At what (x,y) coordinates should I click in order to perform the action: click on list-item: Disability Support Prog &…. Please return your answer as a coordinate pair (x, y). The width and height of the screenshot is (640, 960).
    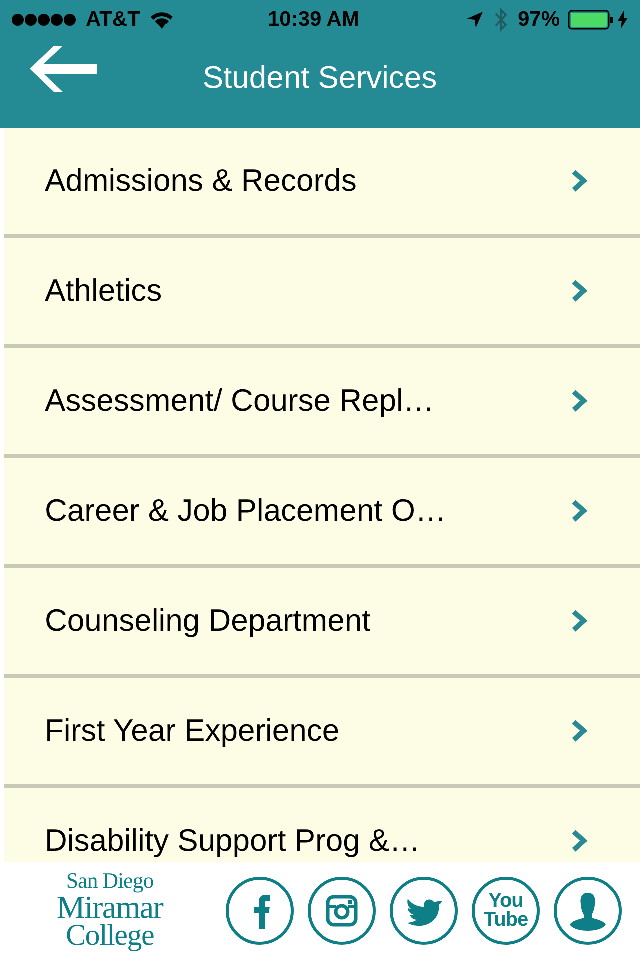
    Looking at the image, I should click on (322, 825).